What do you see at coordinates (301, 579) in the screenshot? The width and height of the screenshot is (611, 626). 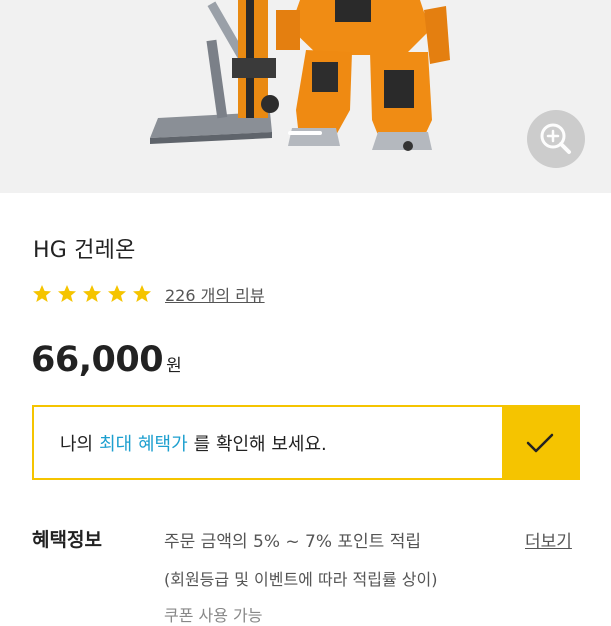 I see `benefit-info-line: (회원등급 및 이벤트에 따라 적립률 상이)` at bounding box center [301, 579].